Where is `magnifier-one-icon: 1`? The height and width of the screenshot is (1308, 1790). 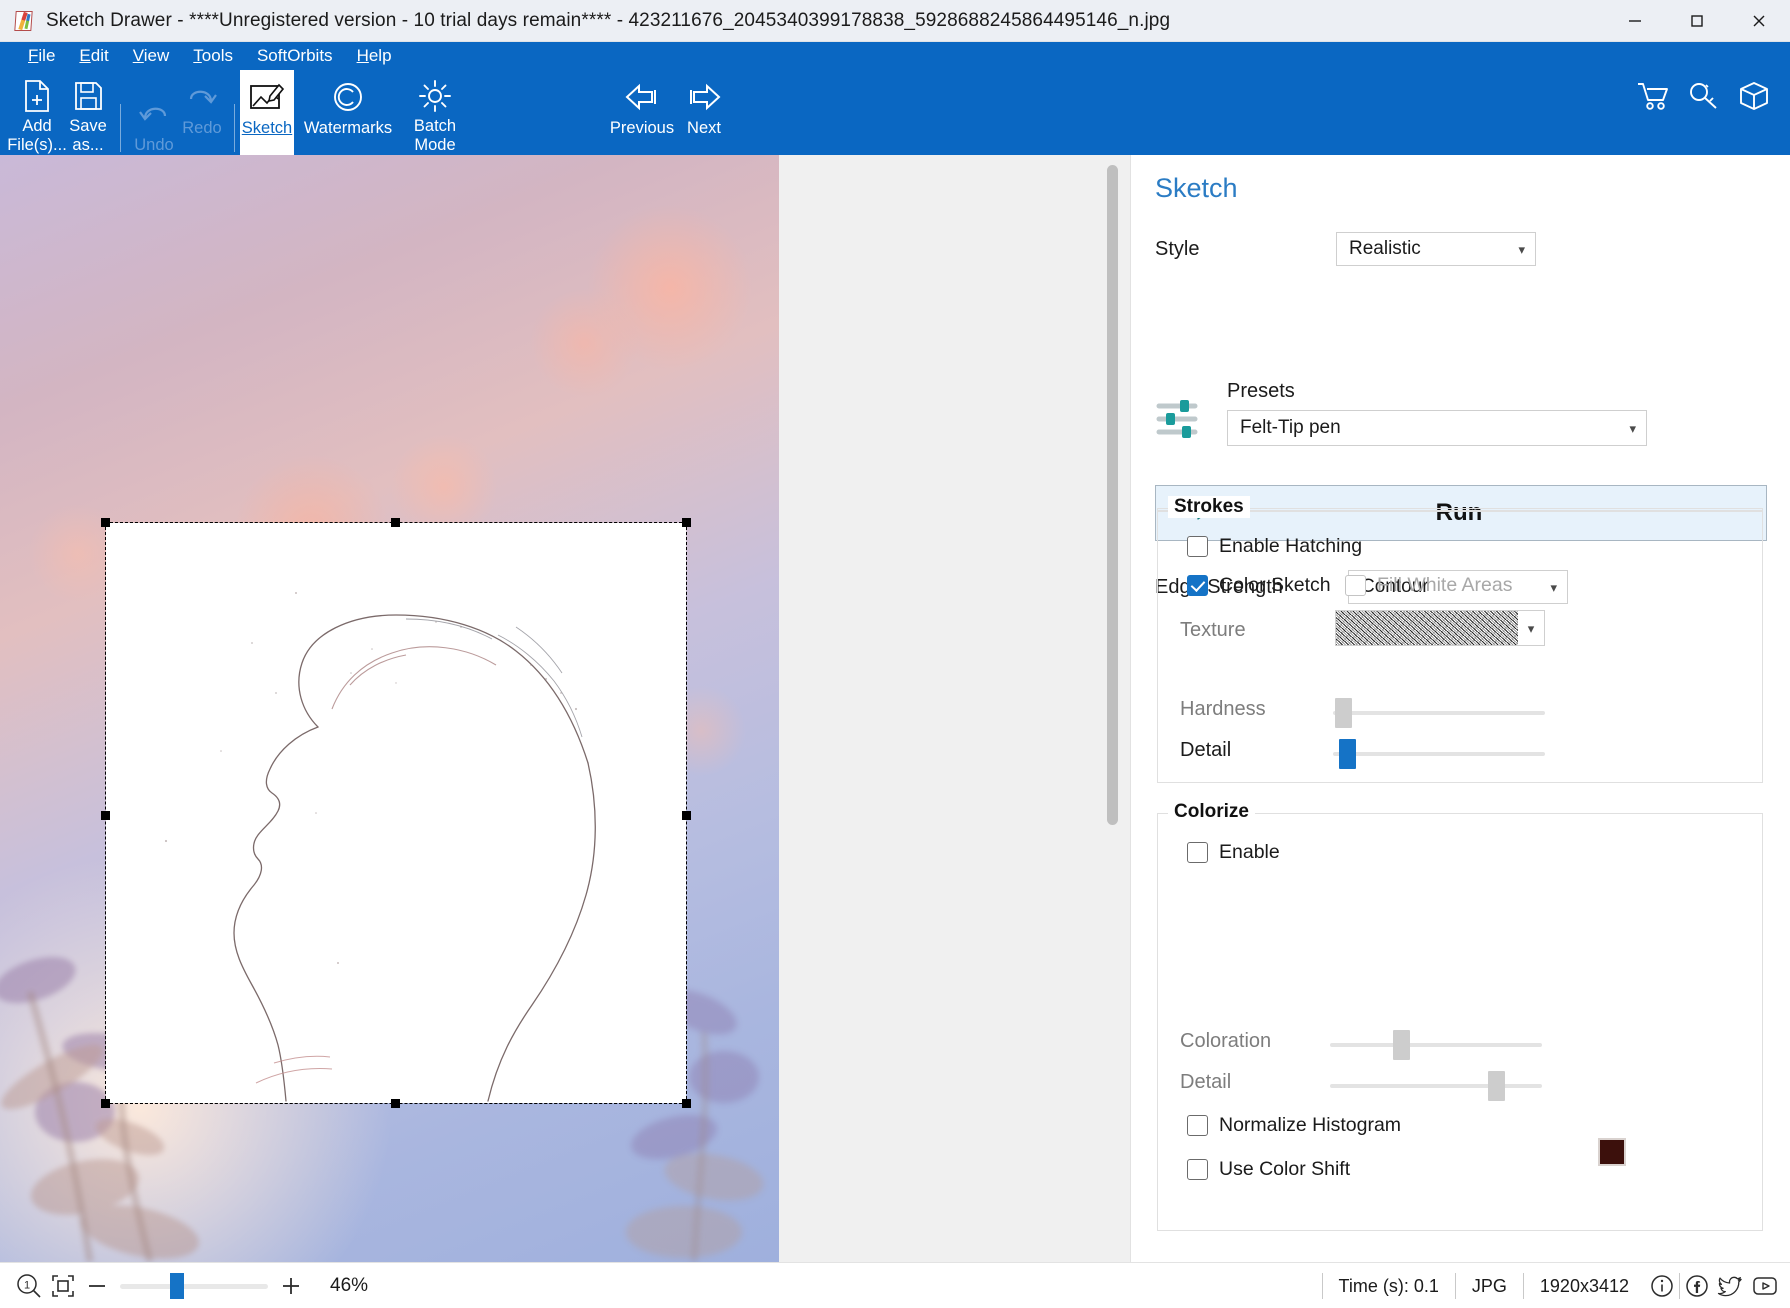 magnifier-one-icon: 1 is located at coordinates (29, 1286).